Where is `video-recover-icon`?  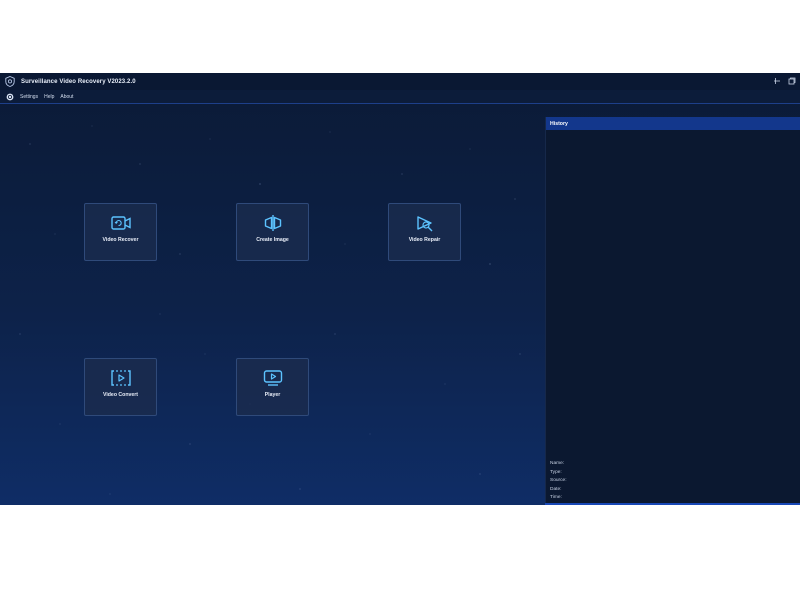
video-recover-icon is located at coordinates (120, 223).